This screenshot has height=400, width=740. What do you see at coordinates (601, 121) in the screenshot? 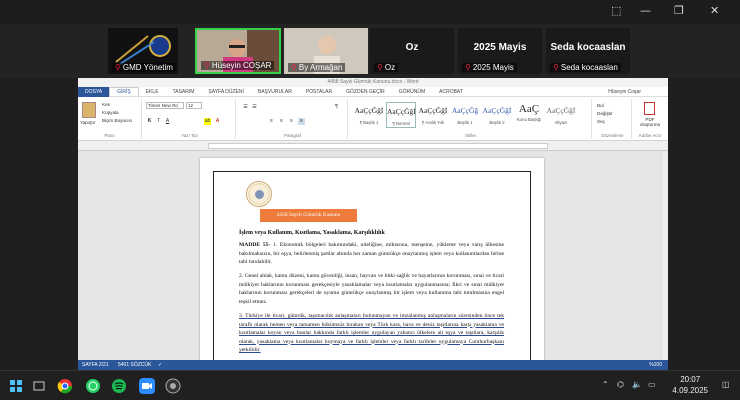
I see `select-button: Seç` at bounding box center [601, 121].